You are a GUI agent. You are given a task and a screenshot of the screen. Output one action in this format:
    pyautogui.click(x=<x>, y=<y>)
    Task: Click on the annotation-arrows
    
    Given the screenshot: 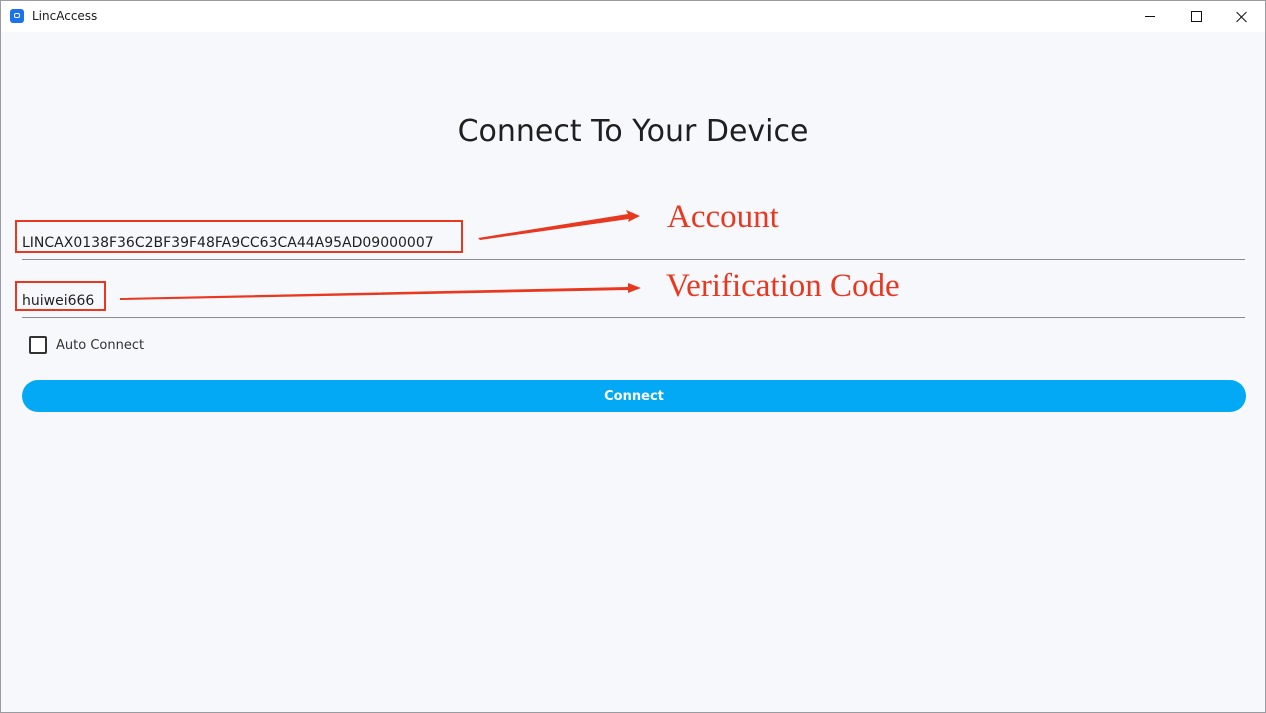 What is the action you would take?
    pyautogui.click(x=380, y=255)
    